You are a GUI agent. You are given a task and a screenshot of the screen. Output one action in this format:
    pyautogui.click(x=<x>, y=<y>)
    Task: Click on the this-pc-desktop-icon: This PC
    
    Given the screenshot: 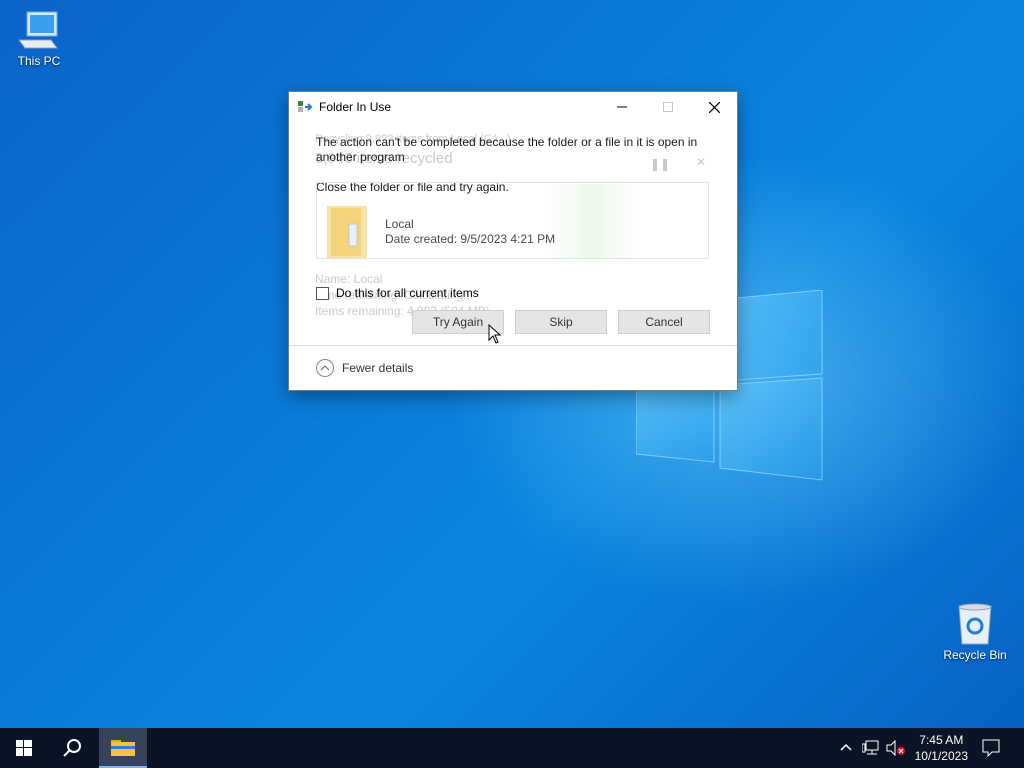 What is the action you would take?
    pyautogui.click(x=39, y=39)
    